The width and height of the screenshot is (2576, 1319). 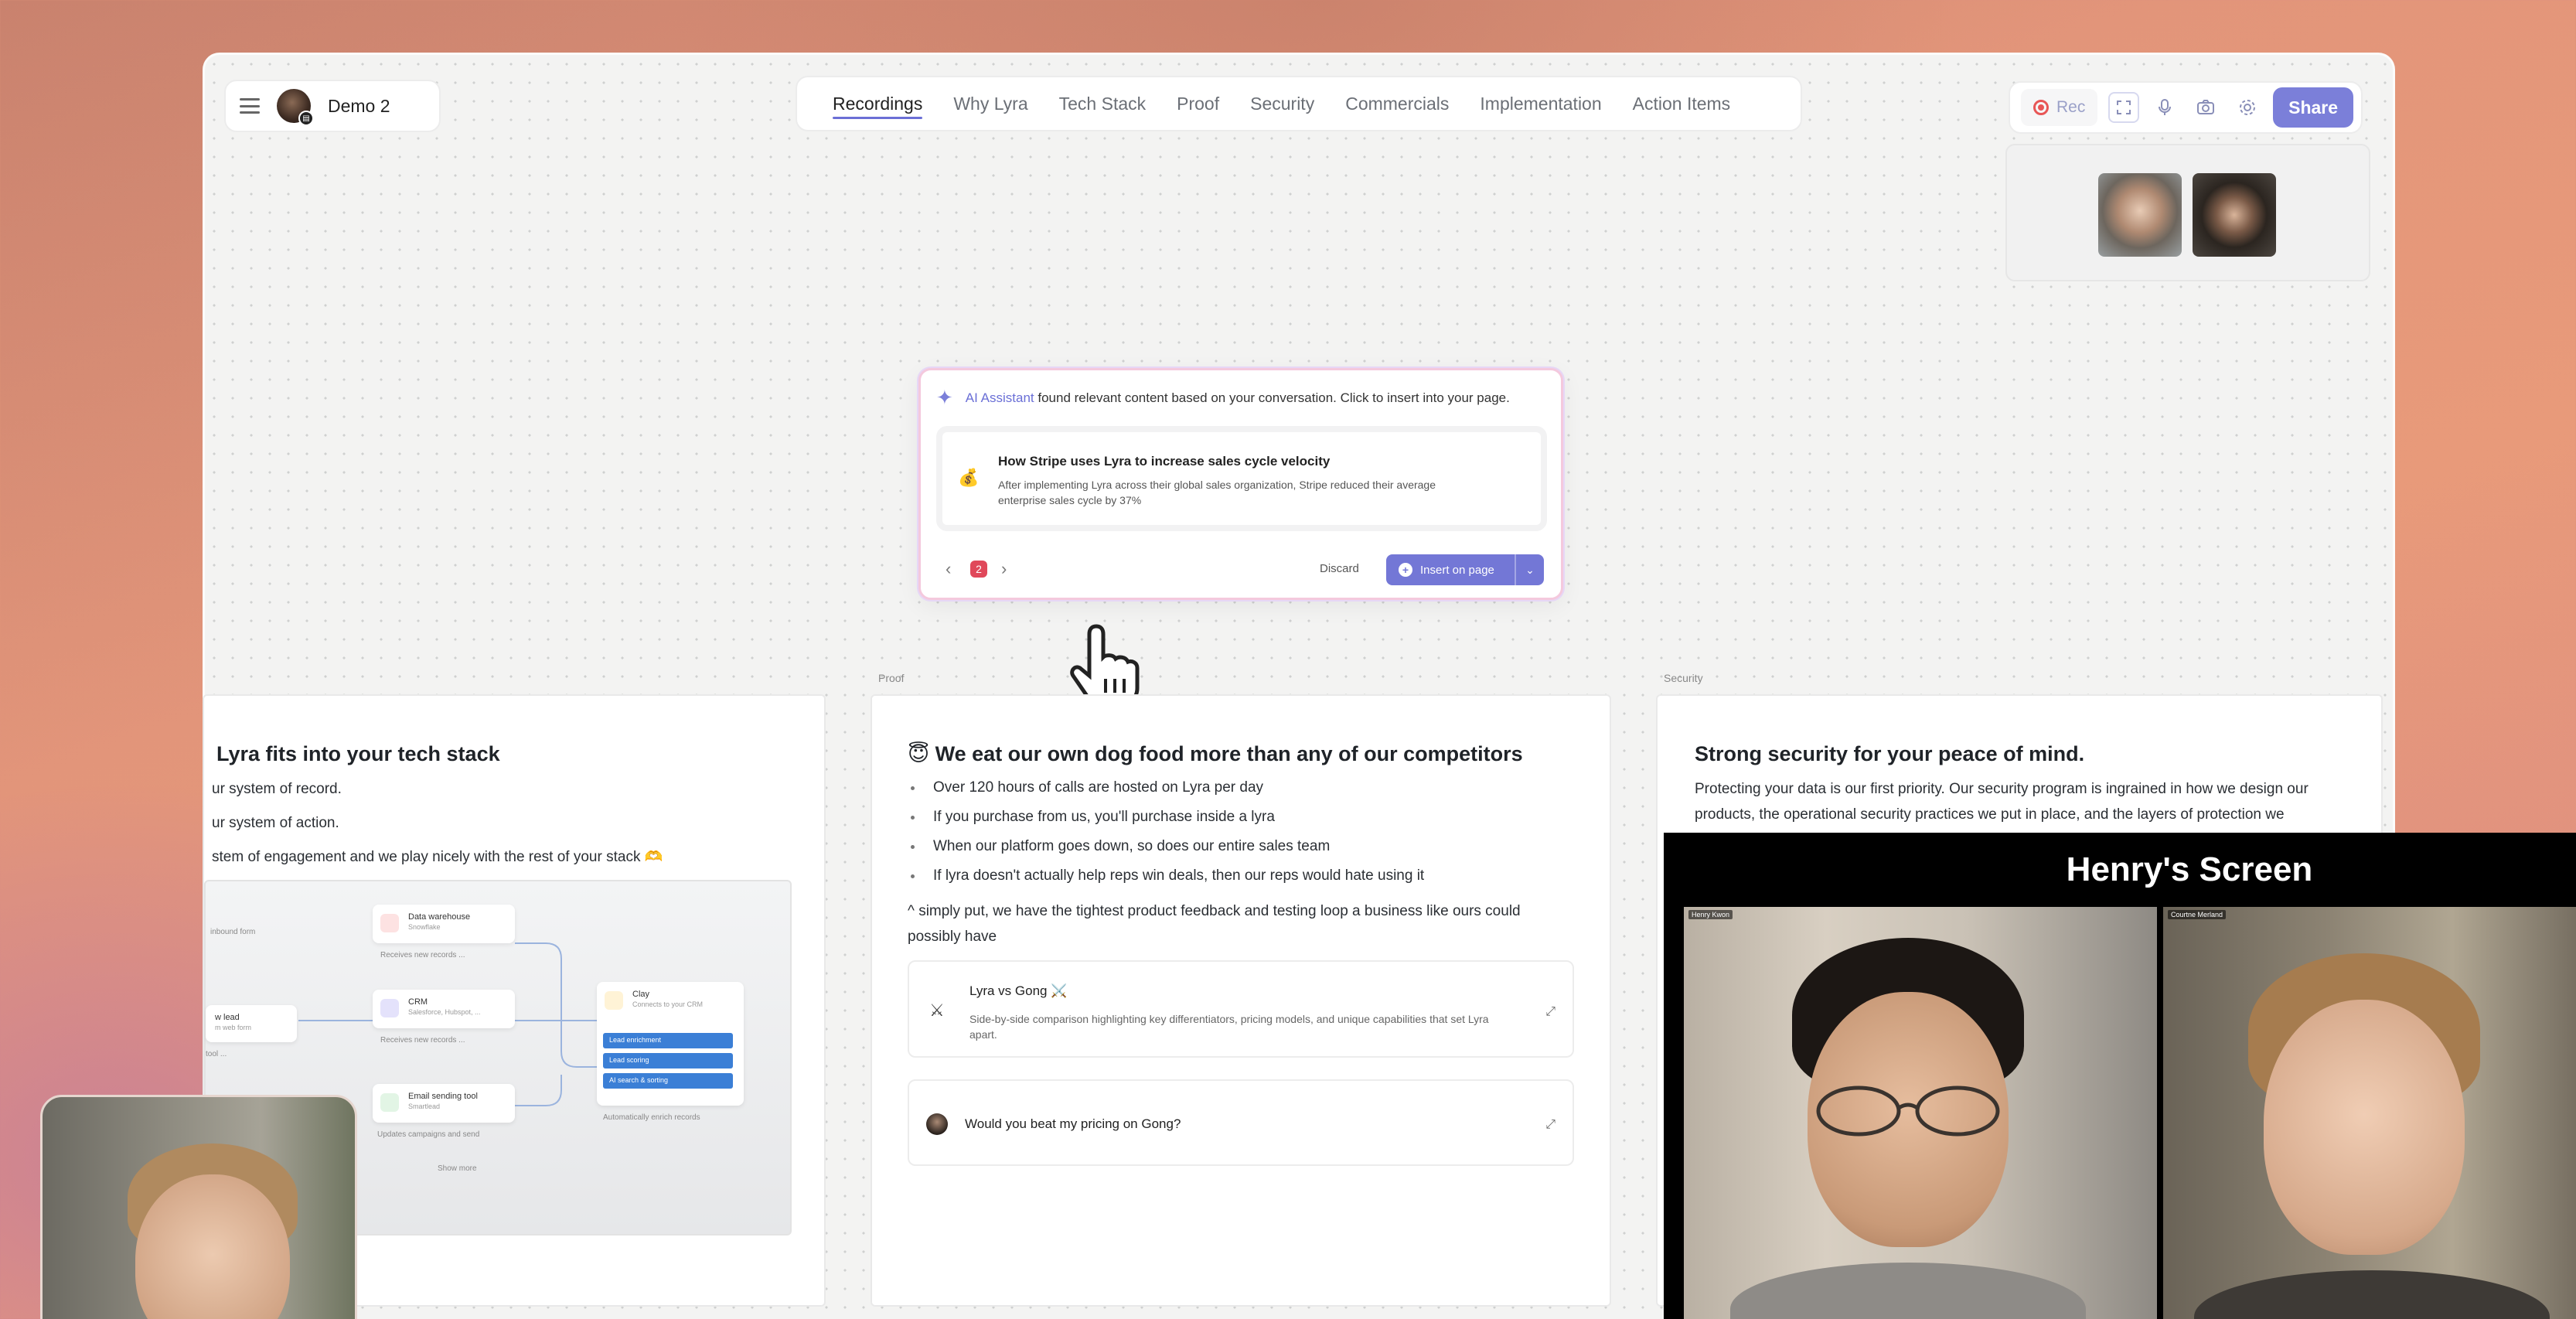 I want to click on diagram-node-label: CRM, so click(x=418, y=1002).